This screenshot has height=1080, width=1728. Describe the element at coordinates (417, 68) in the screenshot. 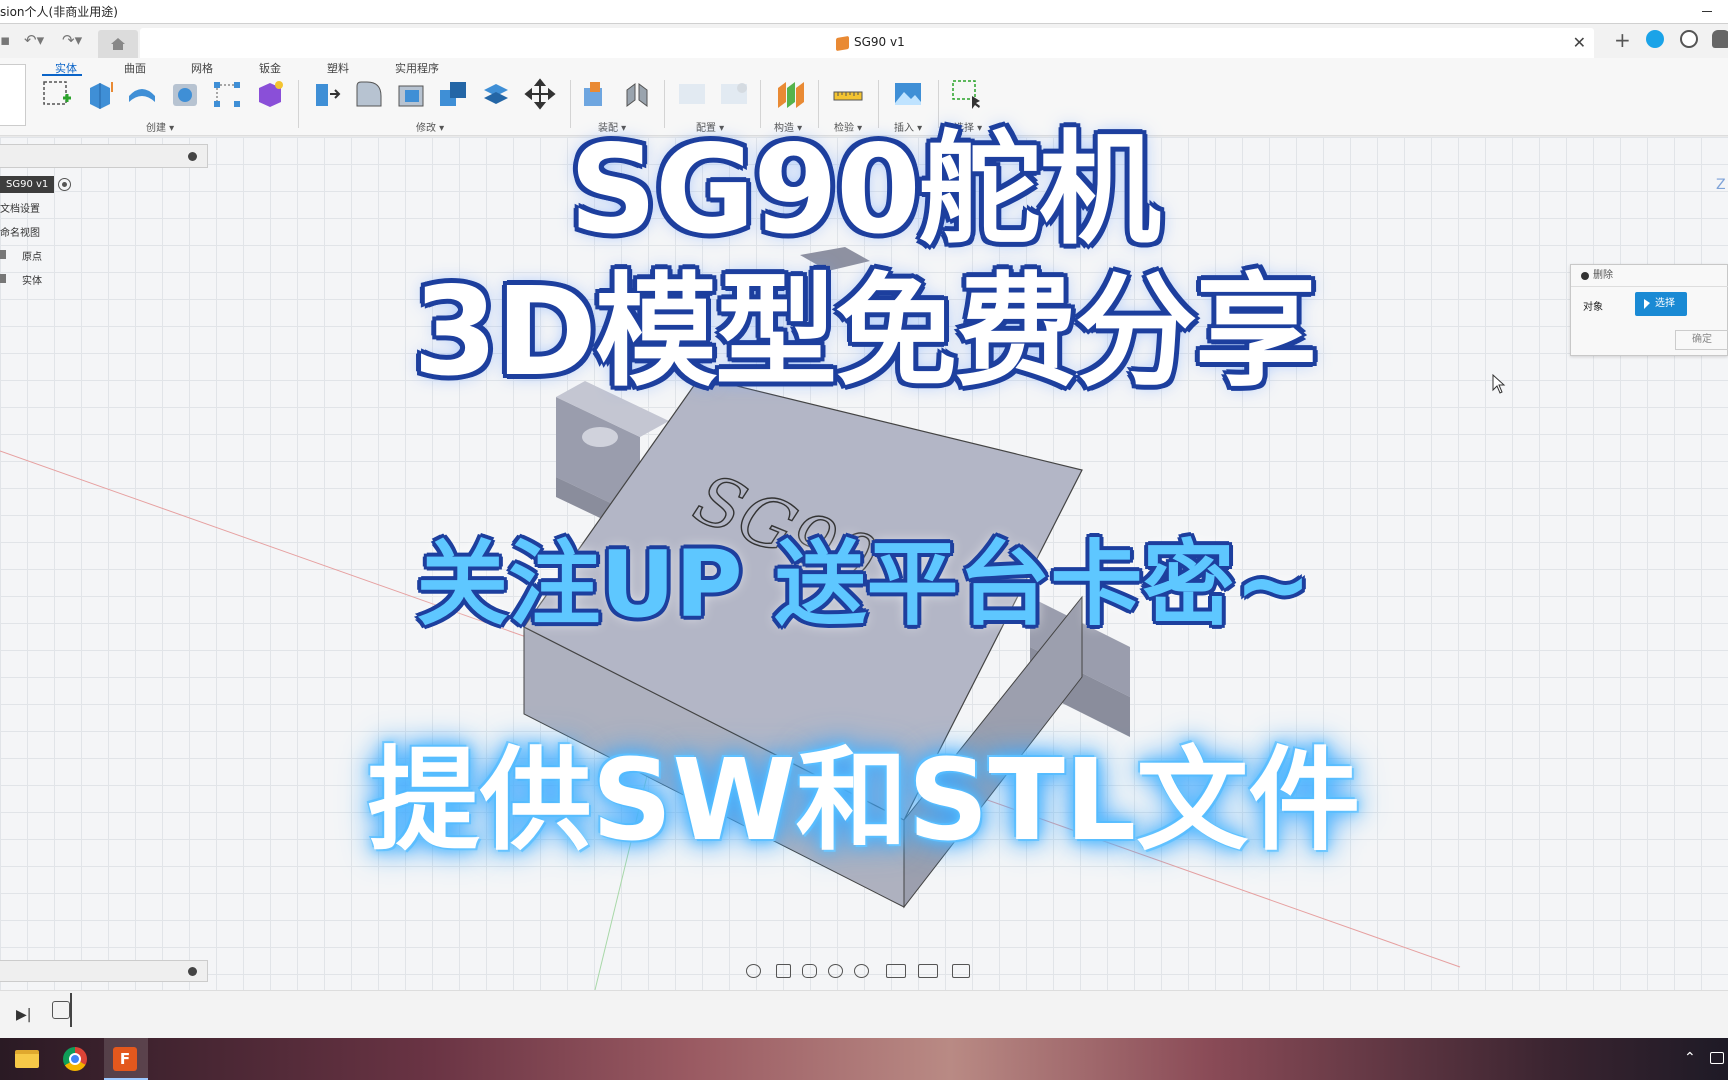

I see `tab-utilities: 实用程序` at that location.